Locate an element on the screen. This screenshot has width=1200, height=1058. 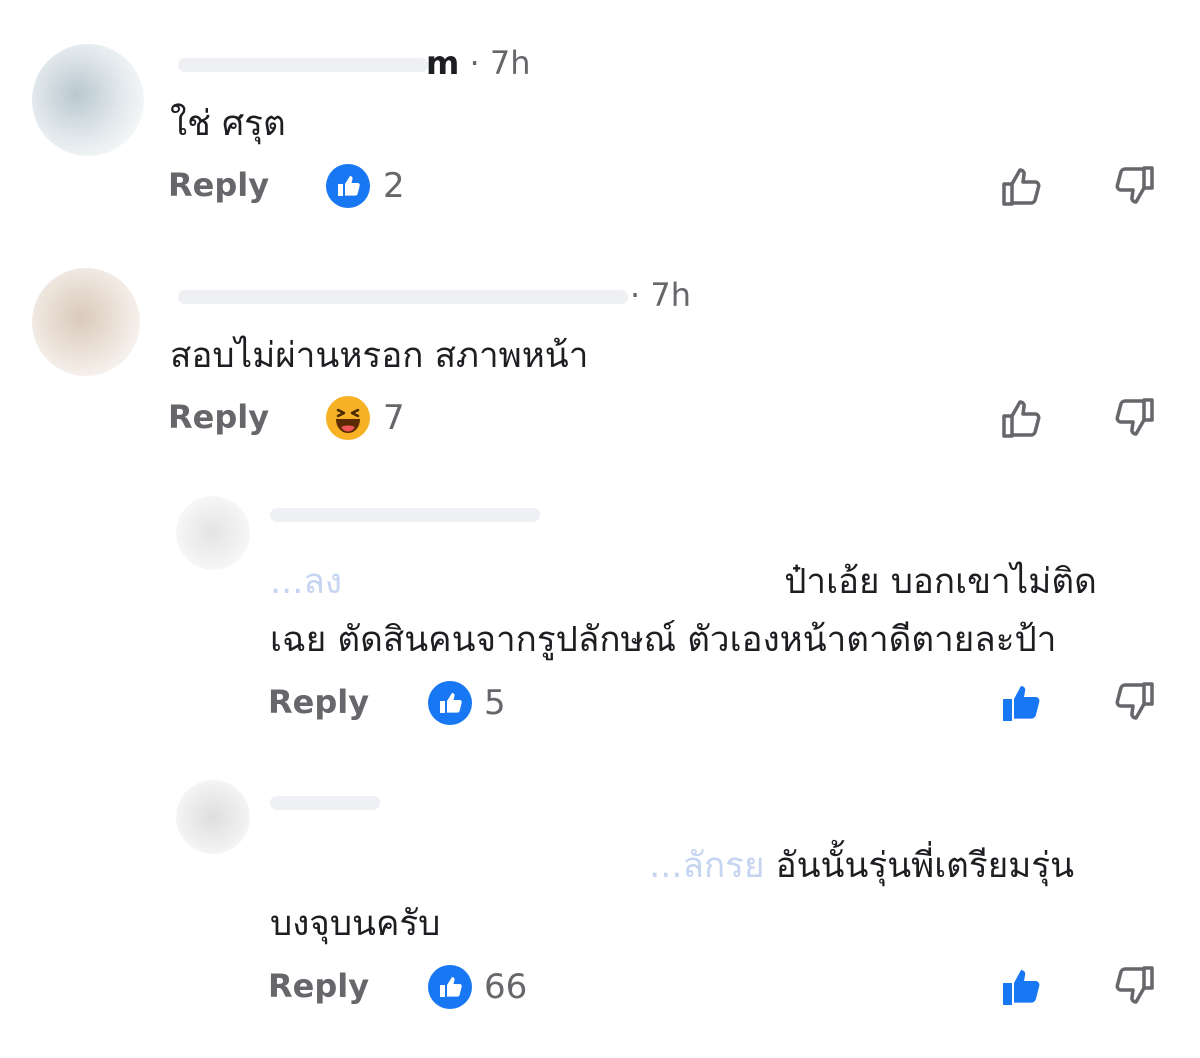
comment-text-line-1: ...ลง ป๋าเอ้ย บอกเขาไม่ติด is located at coordinates (683, 582).